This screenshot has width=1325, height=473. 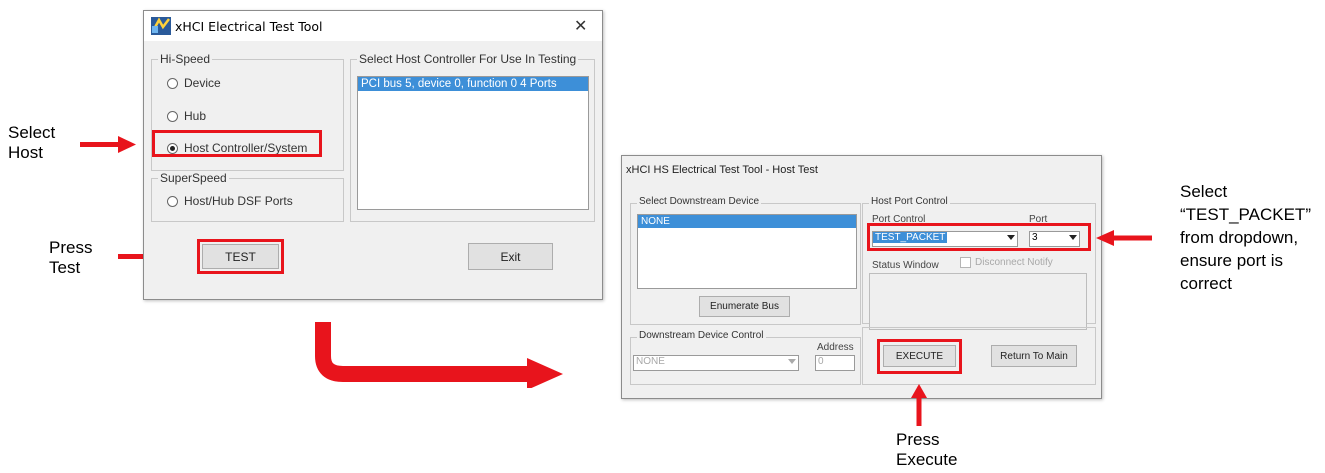 I want to click on superspeed-label: SuperSpeed, so click(x=193, y=178).